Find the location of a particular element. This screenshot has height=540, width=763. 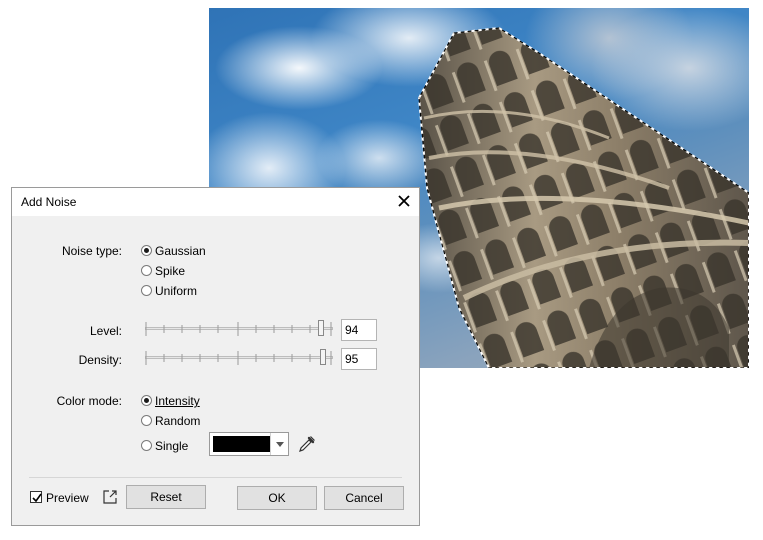

preview-checkbox is located at coordinates (36, 497).